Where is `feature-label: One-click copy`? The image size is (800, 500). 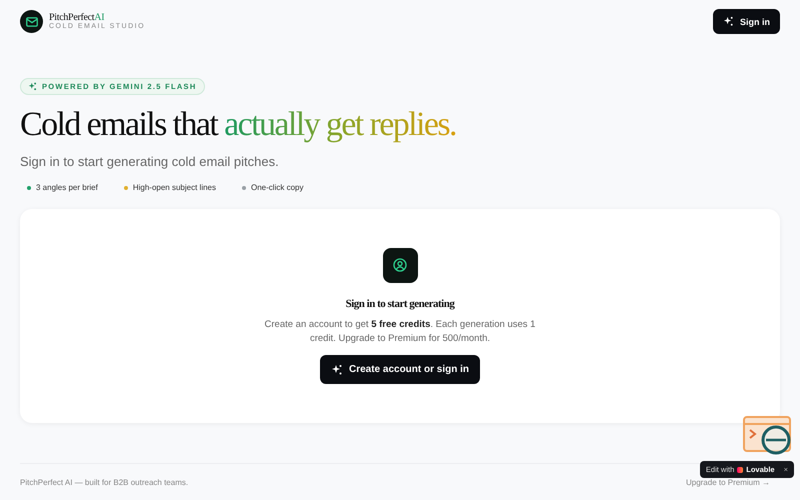 feature-label: One-click copy is located at coordinates (277, 187).